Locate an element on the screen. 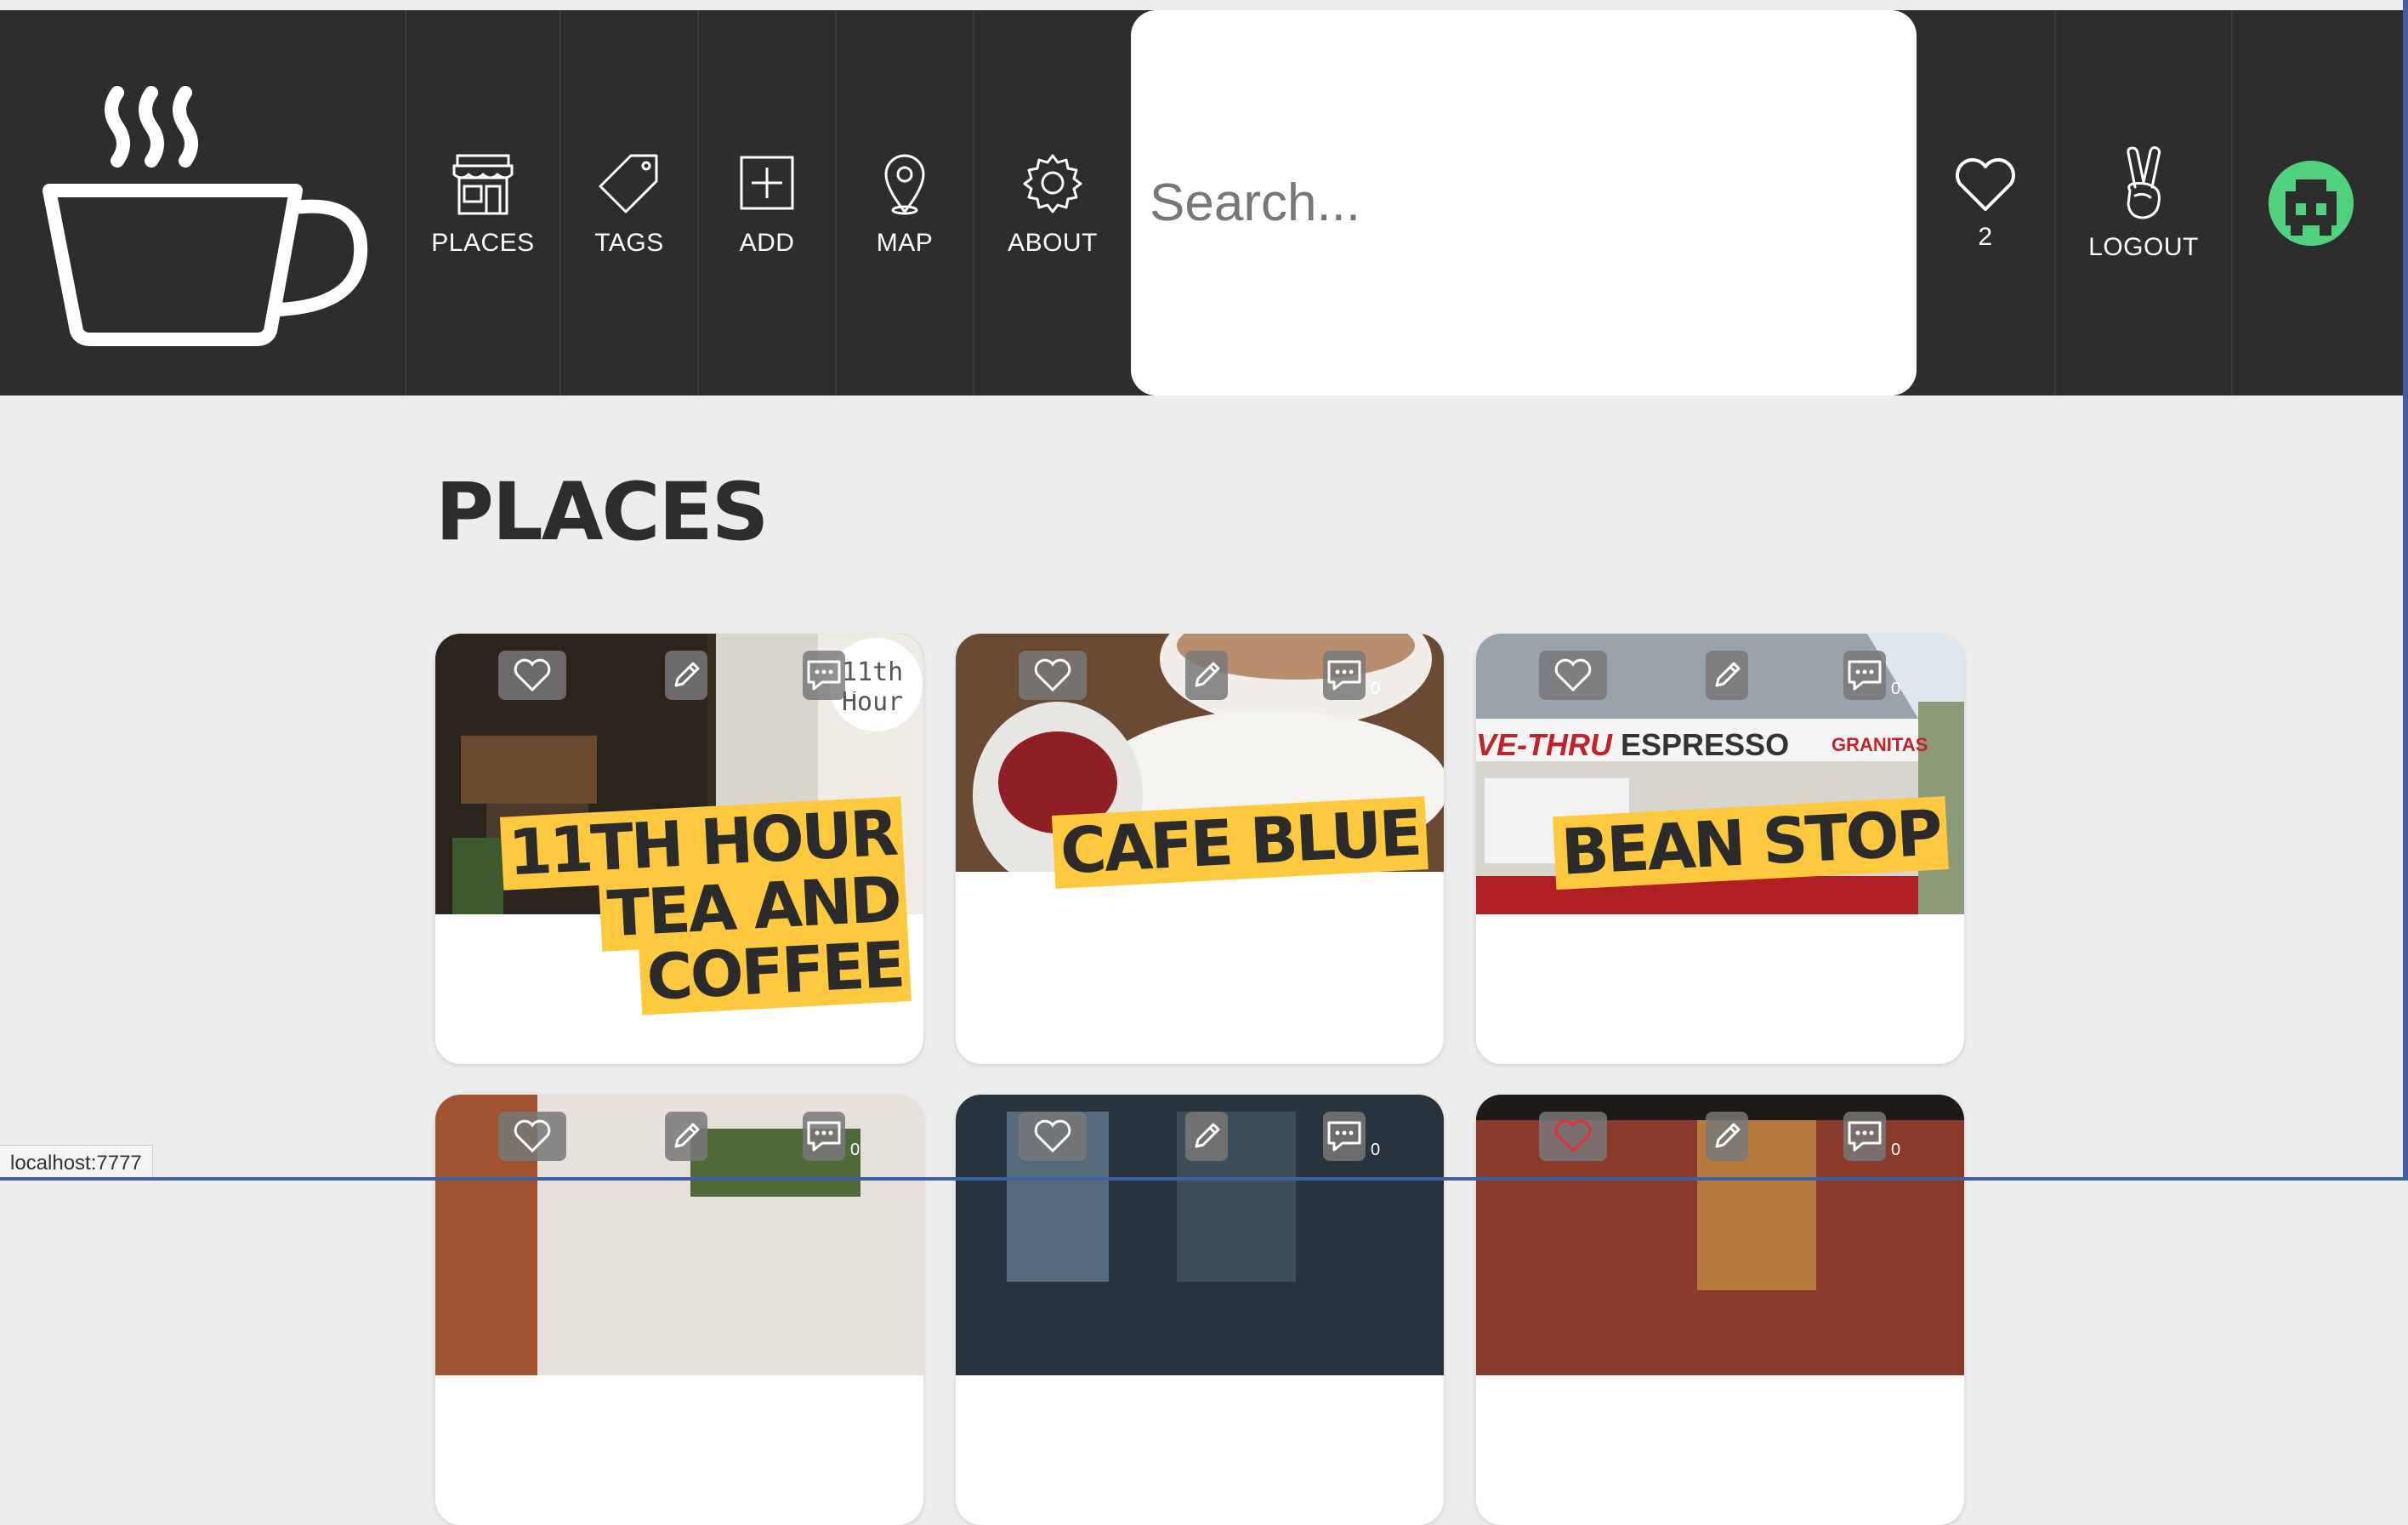 This screenshot has height=1525, width=2408. peace-hand-icon is located at coordinates (2144, 182).